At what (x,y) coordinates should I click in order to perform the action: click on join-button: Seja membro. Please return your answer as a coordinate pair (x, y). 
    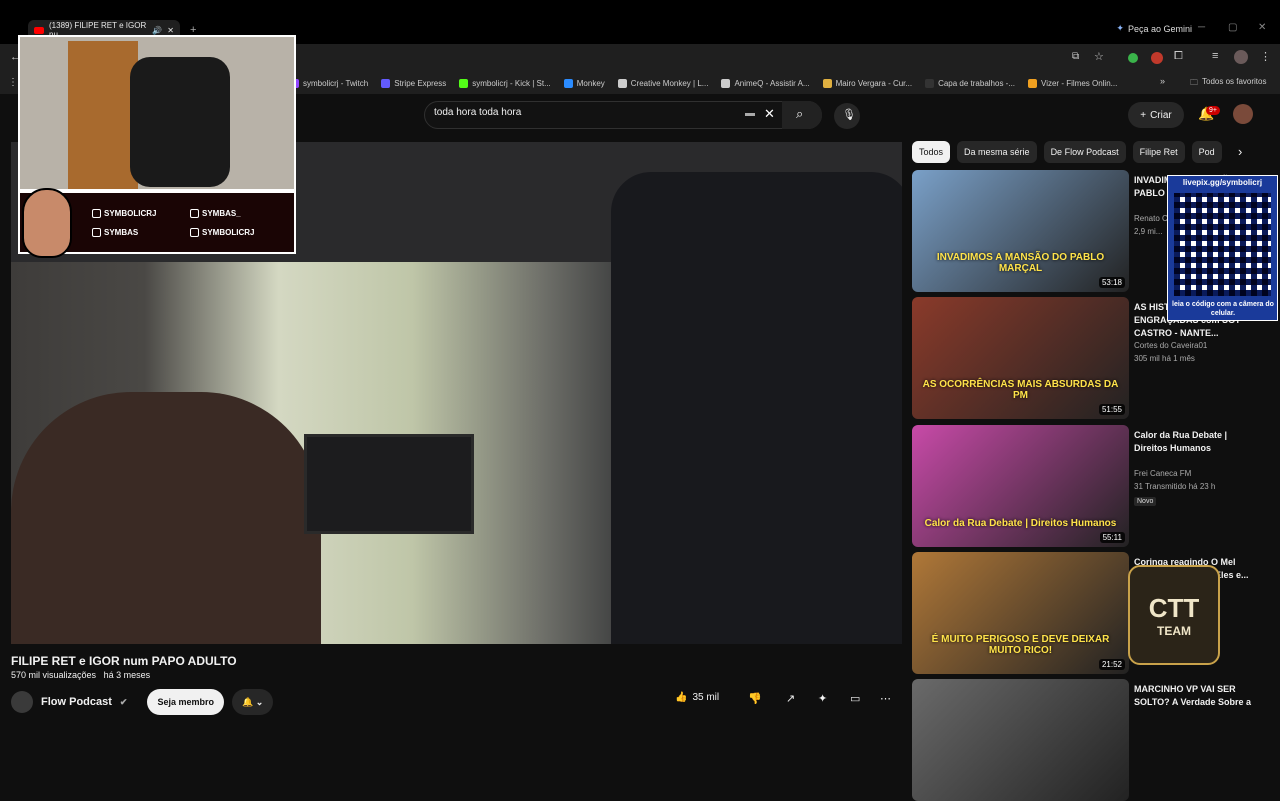
    Looking at the image, I should click on (185, 702).